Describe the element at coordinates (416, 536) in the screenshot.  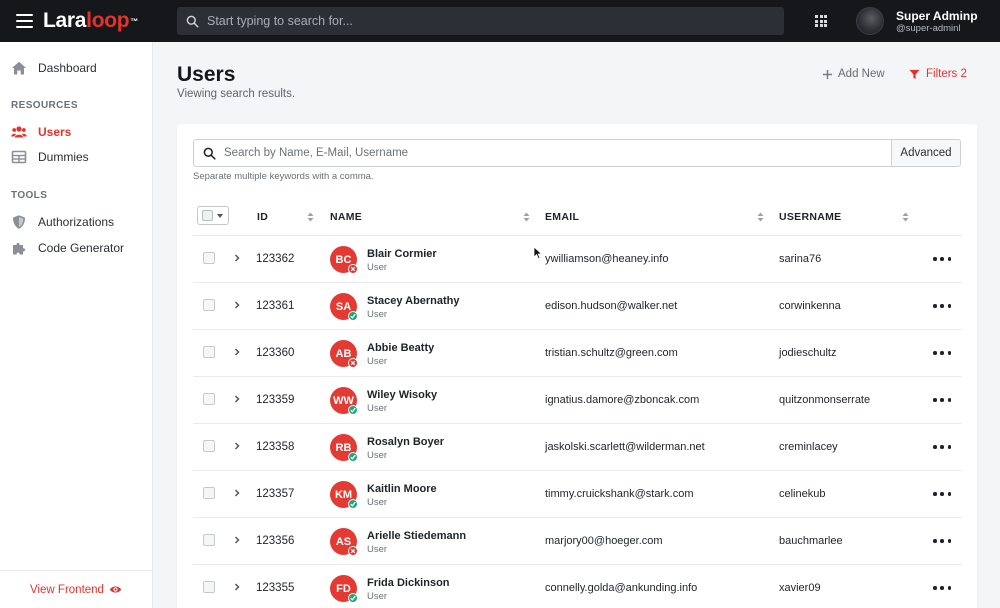
I see `cell-name: Arielle Stiedemann` at that location.